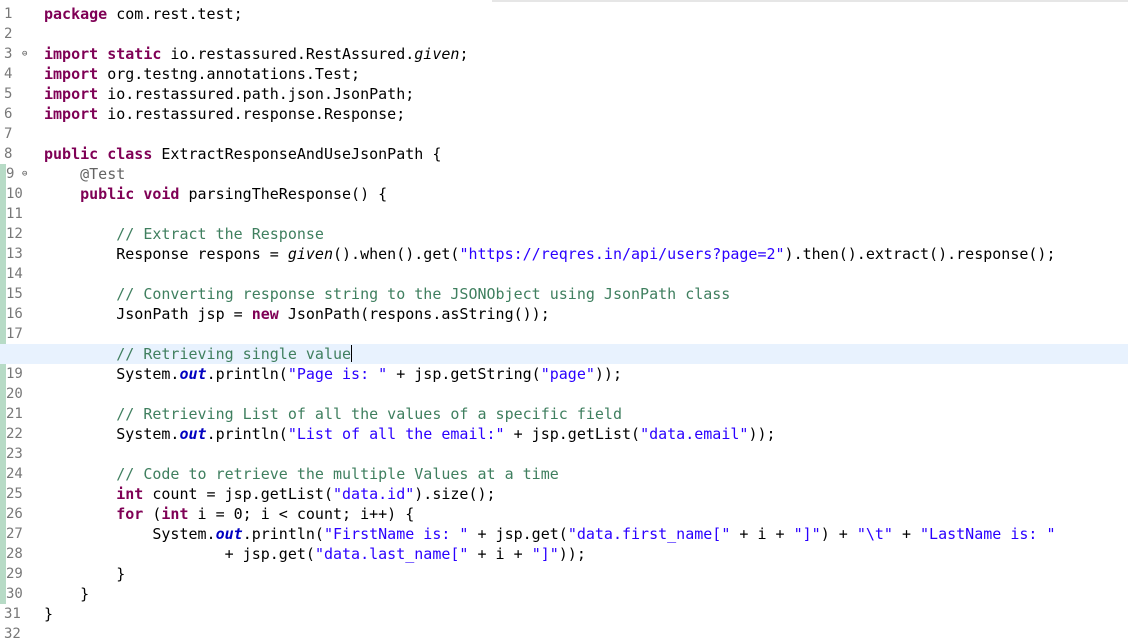  I want to click on code-line: + jsp.get("data.last_name[" + i + "]"));, so click(586, 554).